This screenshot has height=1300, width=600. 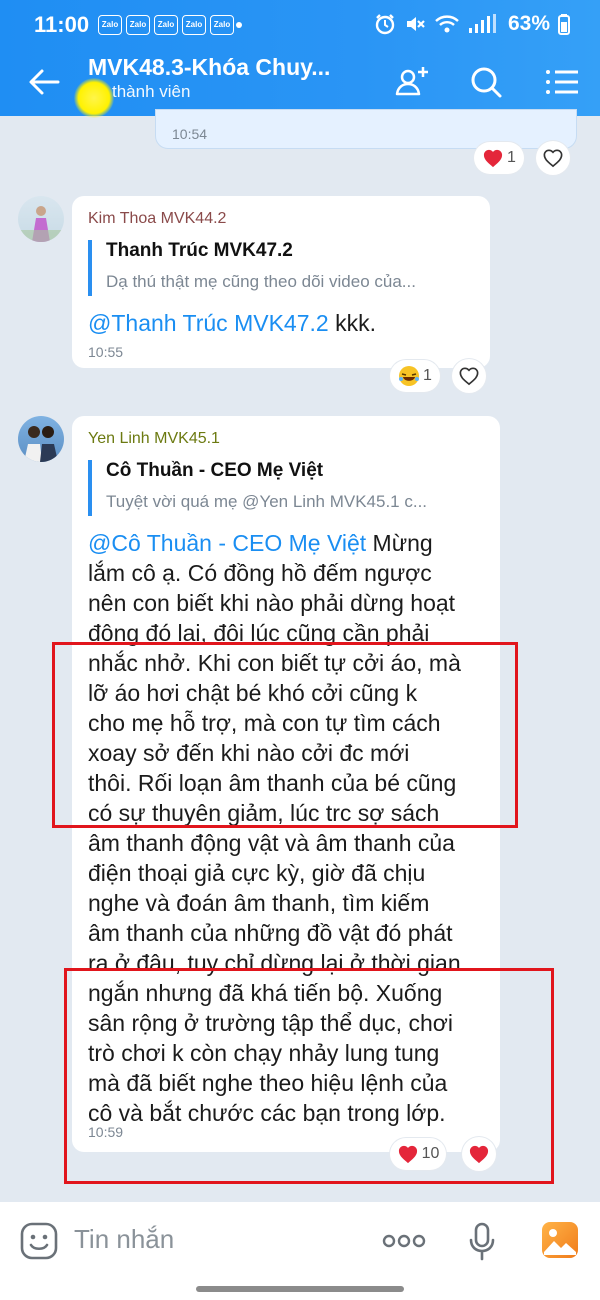 What do you see at coordinates (208, 323) in the screenshot?
I see `mention-link: @Thanh Trúc MVK47.2` at bounding box center [208, 323].